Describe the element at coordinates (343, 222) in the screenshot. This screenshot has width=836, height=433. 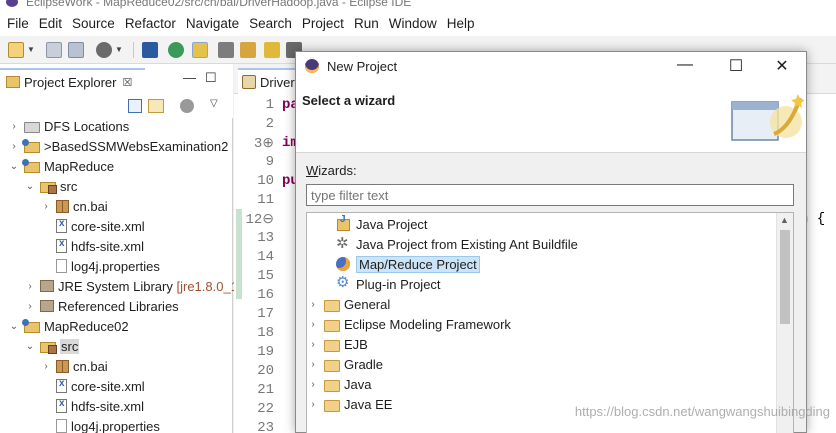
I see `java-project-icon` at that location.